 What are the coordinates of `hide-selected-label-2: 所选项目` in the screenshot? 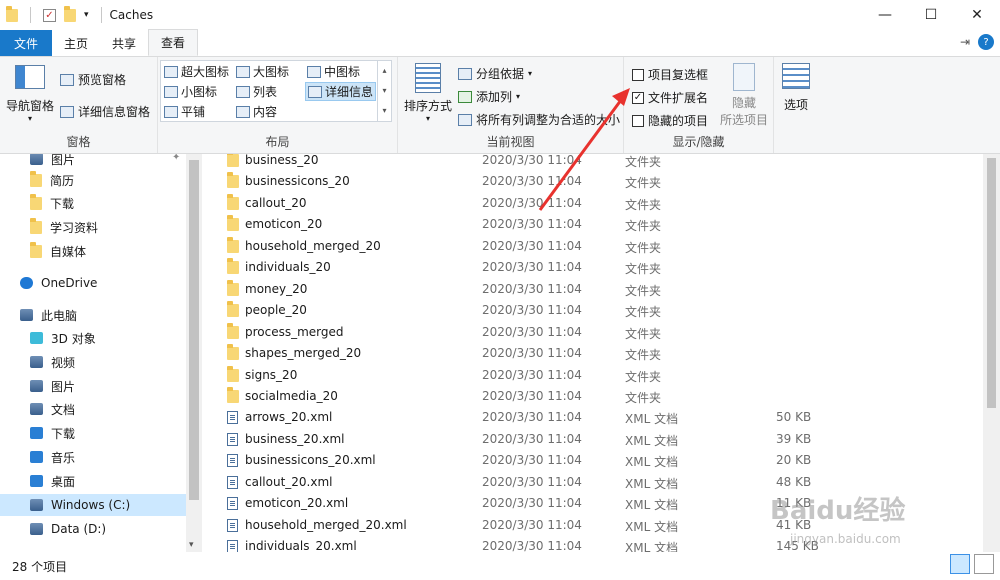 It's located at (743, 120).